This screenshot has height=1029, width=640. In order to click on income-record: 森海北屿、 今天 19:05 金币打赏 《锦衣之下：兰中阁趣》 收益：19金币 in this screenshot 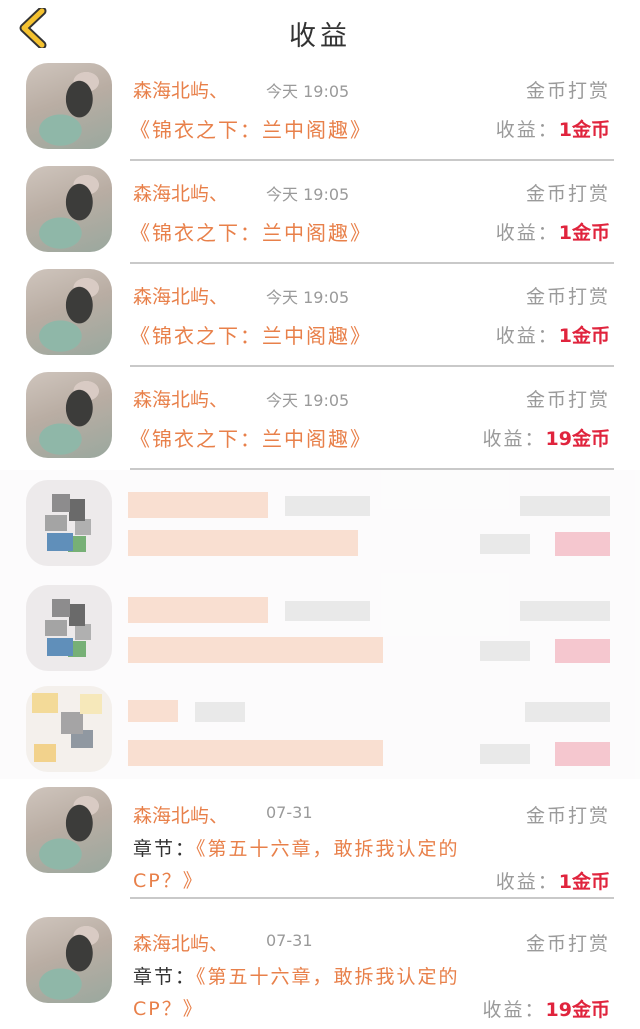, I will do `click(320, 418)`.